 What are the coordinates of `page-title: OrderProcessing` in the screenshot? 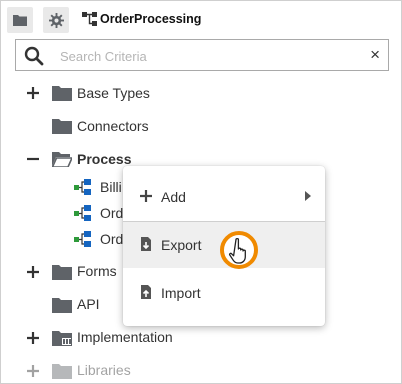 It's located at (151, 19).